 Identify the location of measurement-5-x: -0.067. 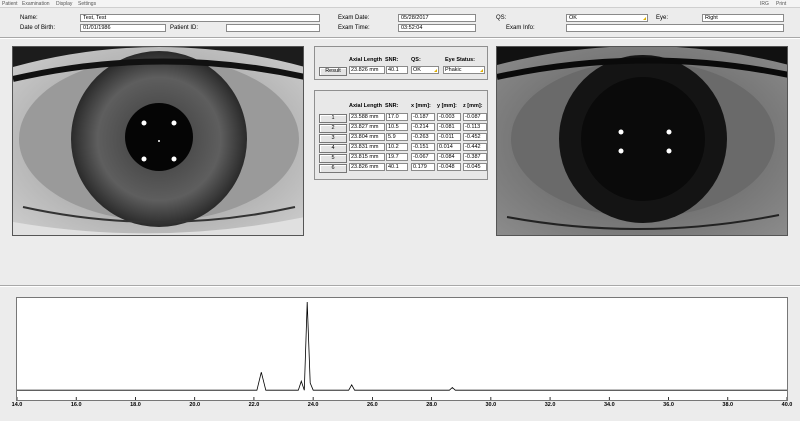
(423, 157).